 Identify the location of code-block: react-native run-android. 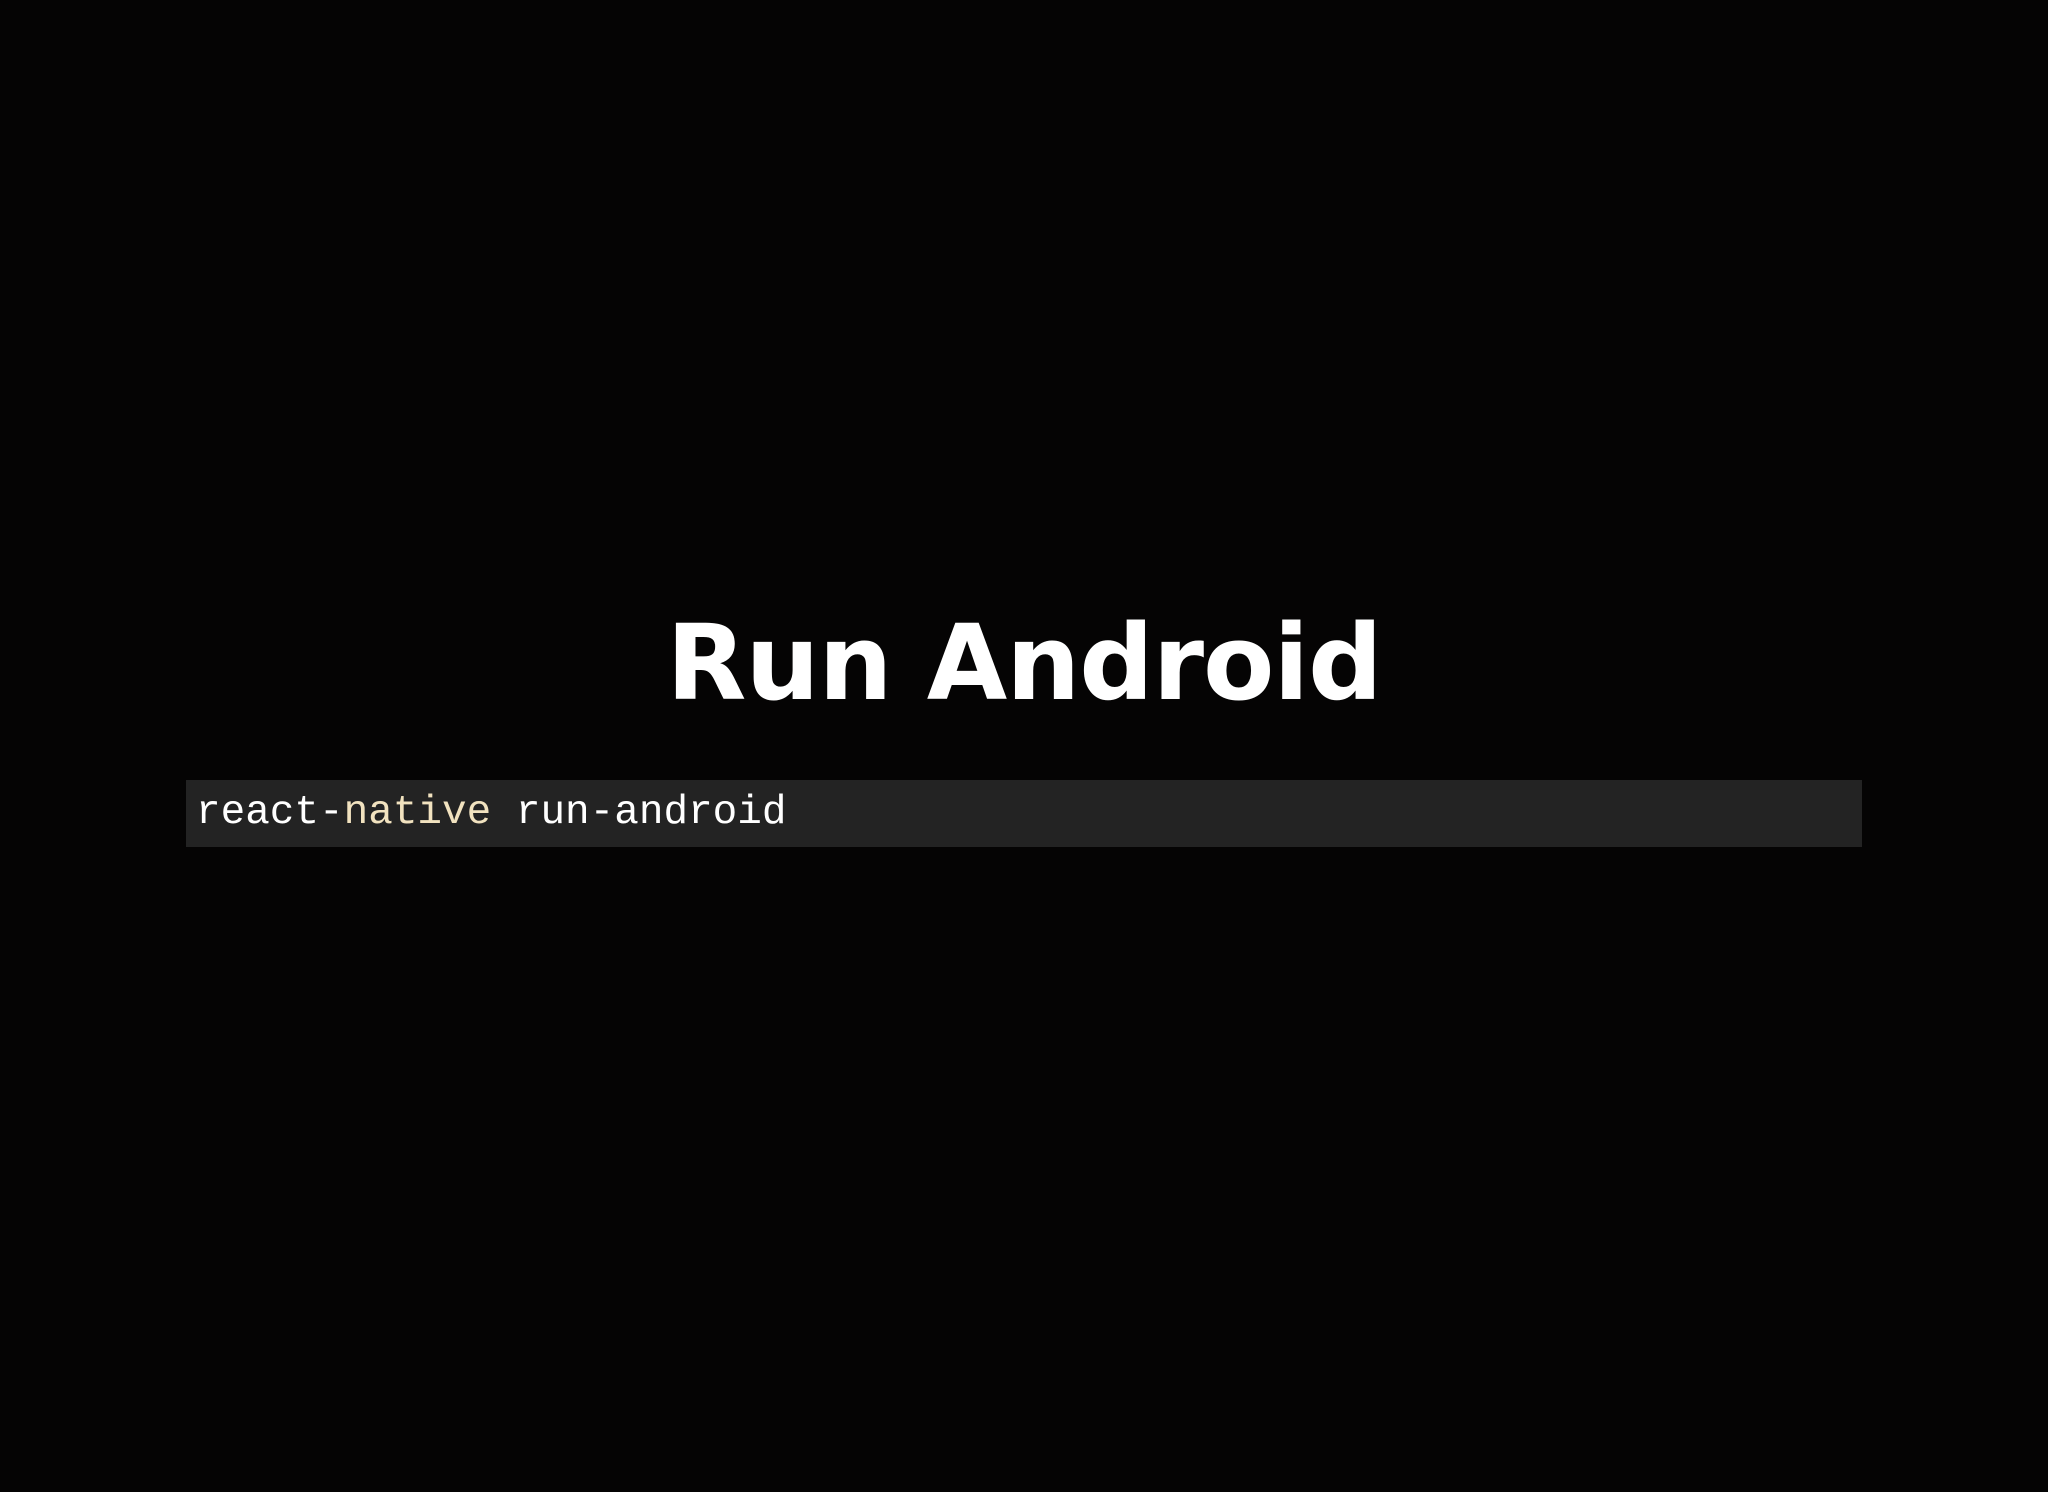
(1024, 813).